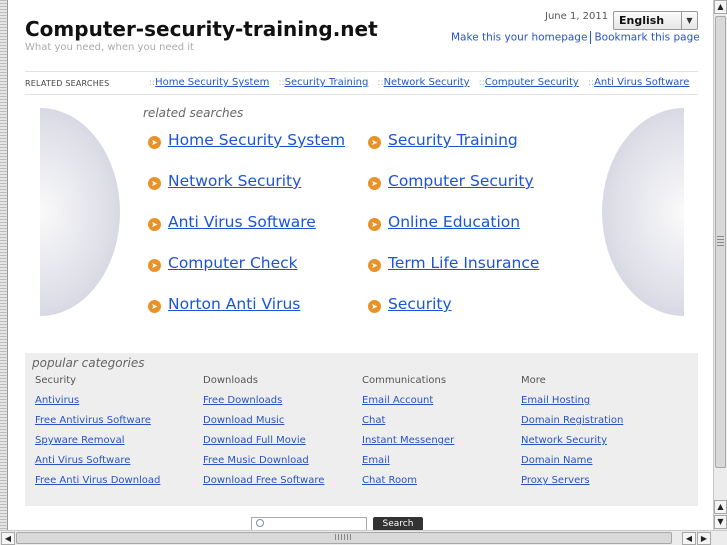 The width and height of the screenshot is (727, 545). What do you see at coordinates (234, 181) in the screenshot?
I see `related-link: Network Security` at bounding box center [234, 181].